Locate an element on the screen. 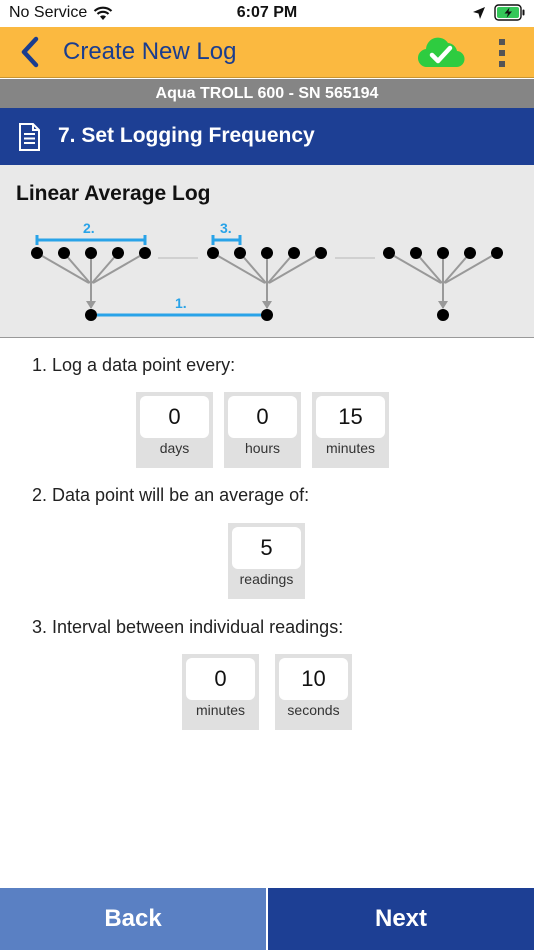  average-count-unit: readings is located at coordinates (266, 579).